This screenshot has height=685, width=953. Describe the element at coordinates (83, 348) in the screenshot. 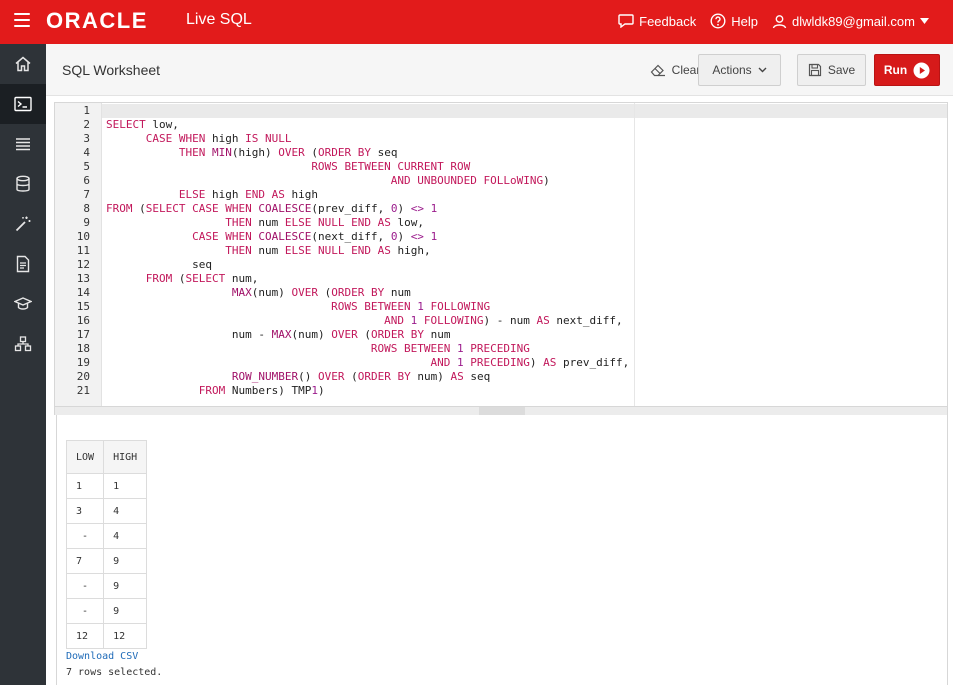

I see `line-number: 18` at that location.